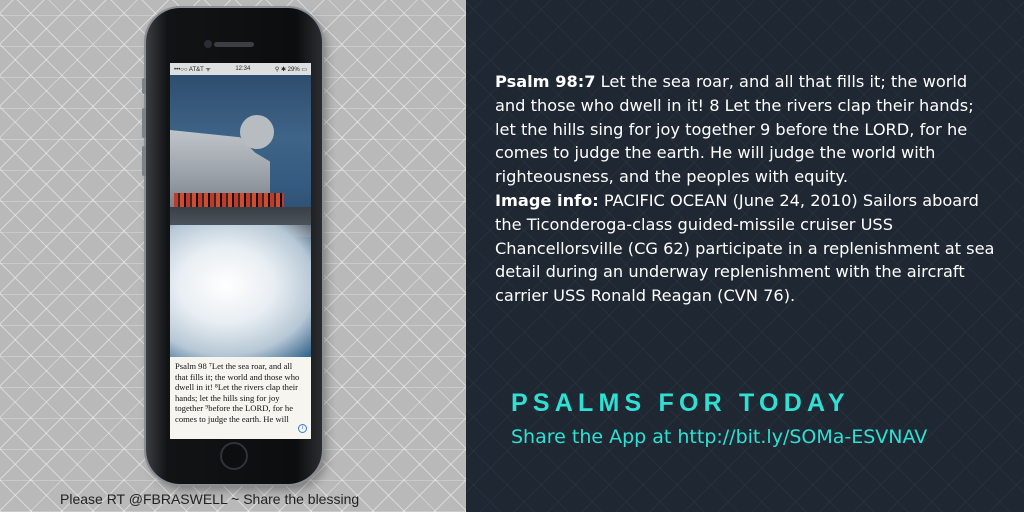  What do you see at coordinates (547, 200) in the screenshot?
I see `image-info-label: Image info:` at bounding box center [547, 200].